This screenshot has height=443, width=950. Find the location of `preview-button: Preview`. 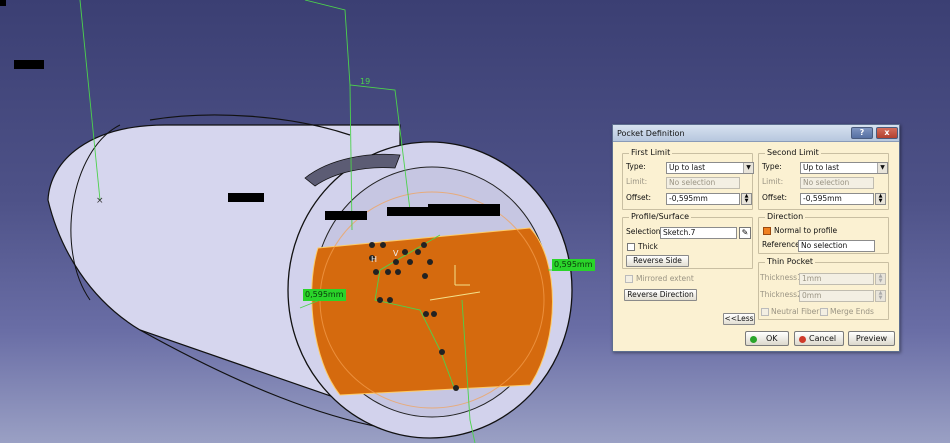

preview-button: Preview is located at coordinates (871, 338).